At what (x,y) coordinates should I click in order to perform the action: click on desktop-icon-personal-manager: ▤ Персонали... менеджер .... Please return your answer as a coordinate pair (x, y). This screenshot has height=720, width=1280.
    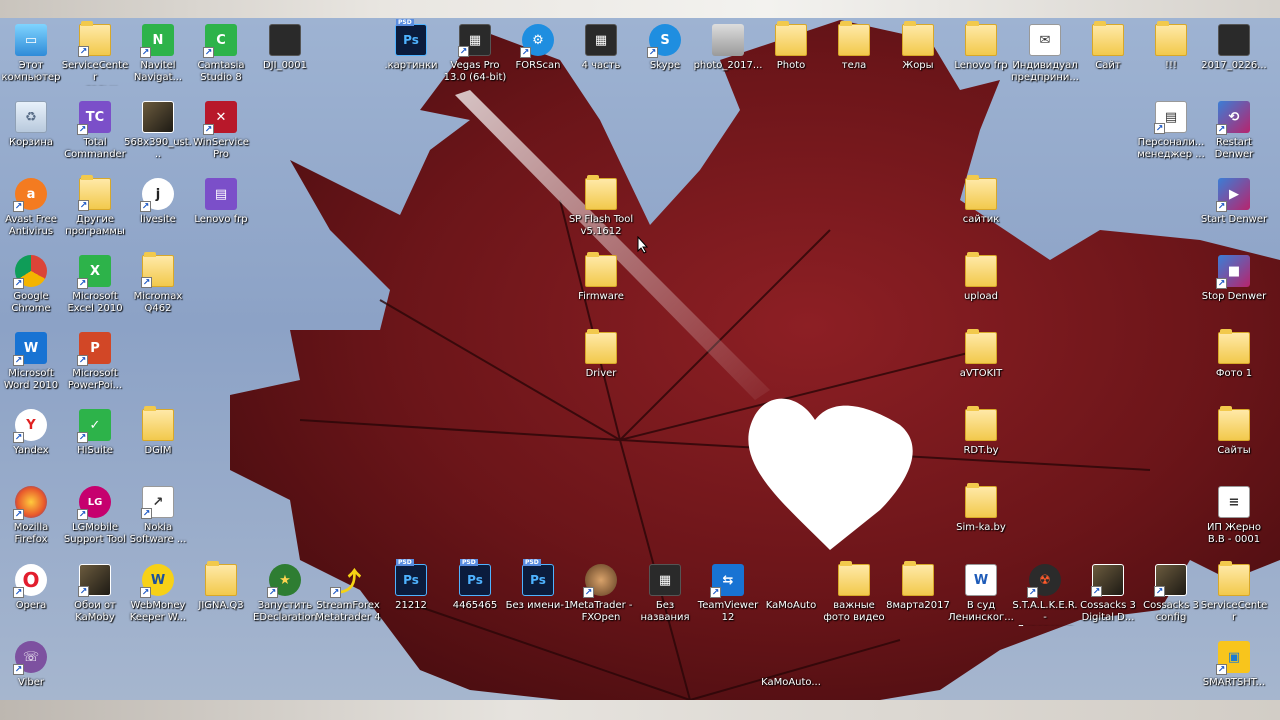
    Looking at the image, I should click on (1171, 135).